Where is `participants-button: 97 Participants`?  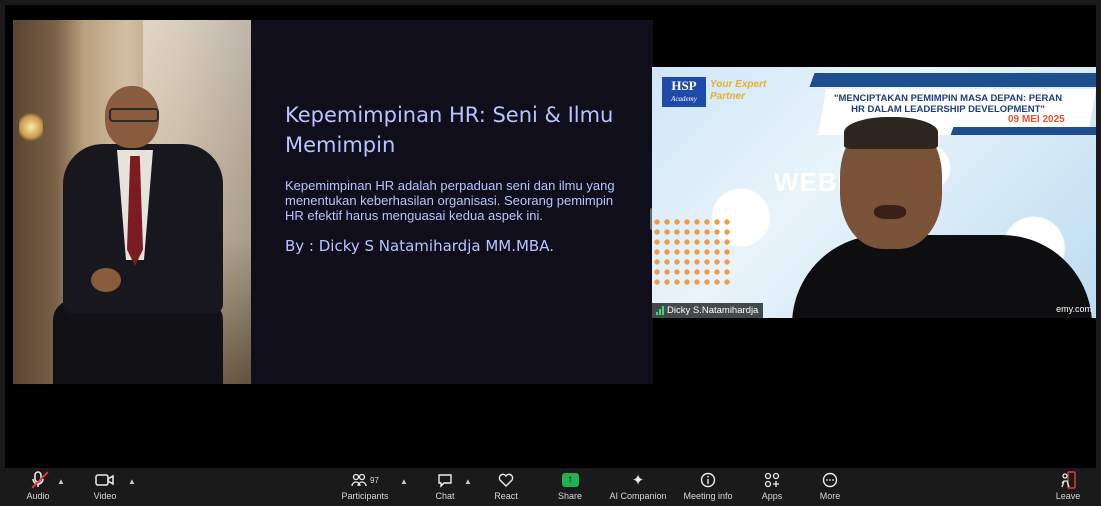 participants-button: 97 Participants is located at coordinates (365, 485).